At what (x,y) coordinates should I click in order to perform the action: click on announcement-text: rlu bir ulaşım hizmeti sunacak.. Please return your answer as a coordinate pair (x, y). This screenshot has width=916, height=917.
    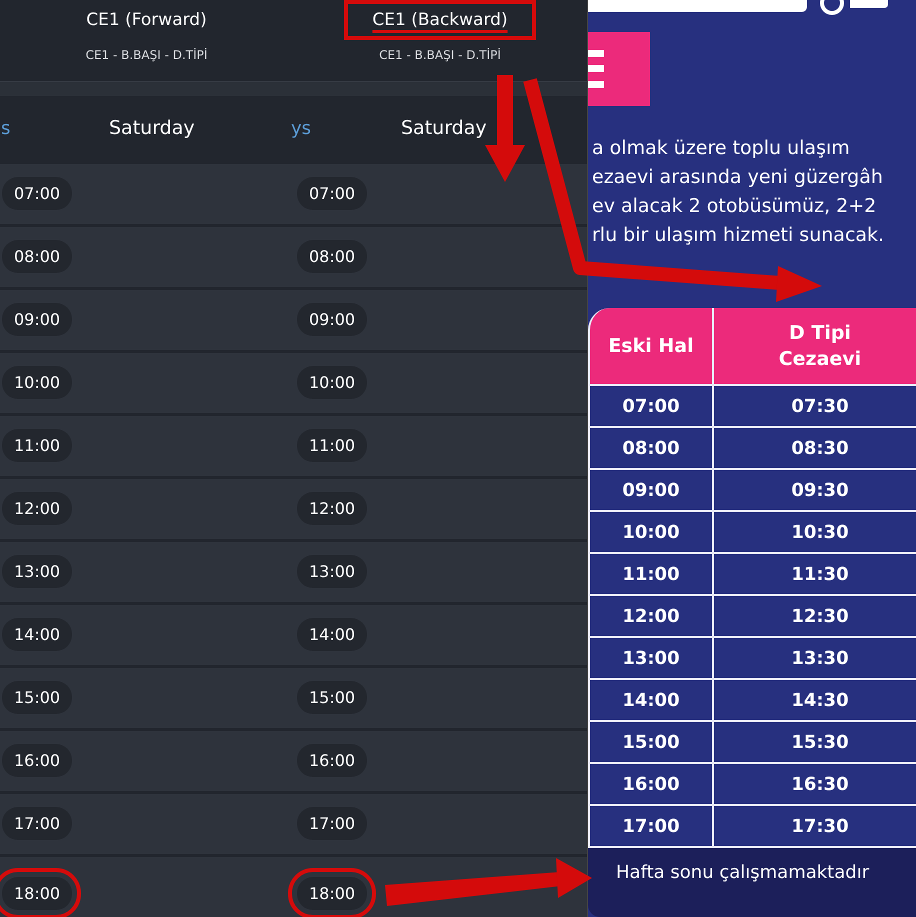
    Looking at the image, I should click on (739, 235).